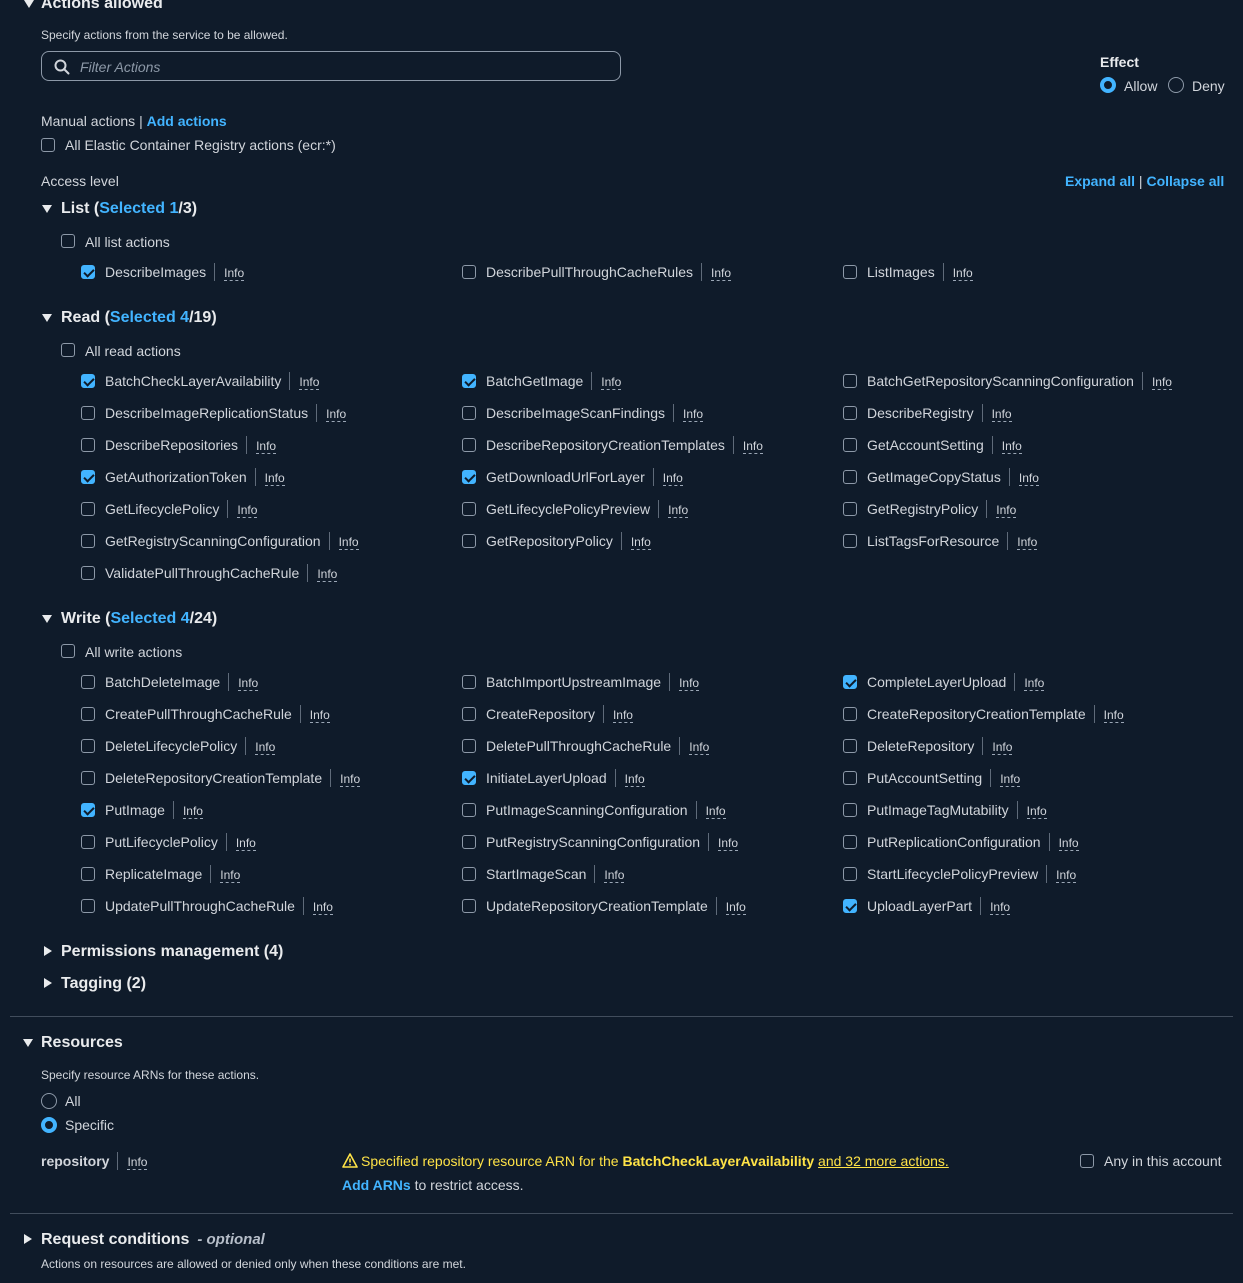 This screenshot has width=1243, height=1283. I want to click on action-name: DescribePullThroughCacheRules, so click(589, 272).